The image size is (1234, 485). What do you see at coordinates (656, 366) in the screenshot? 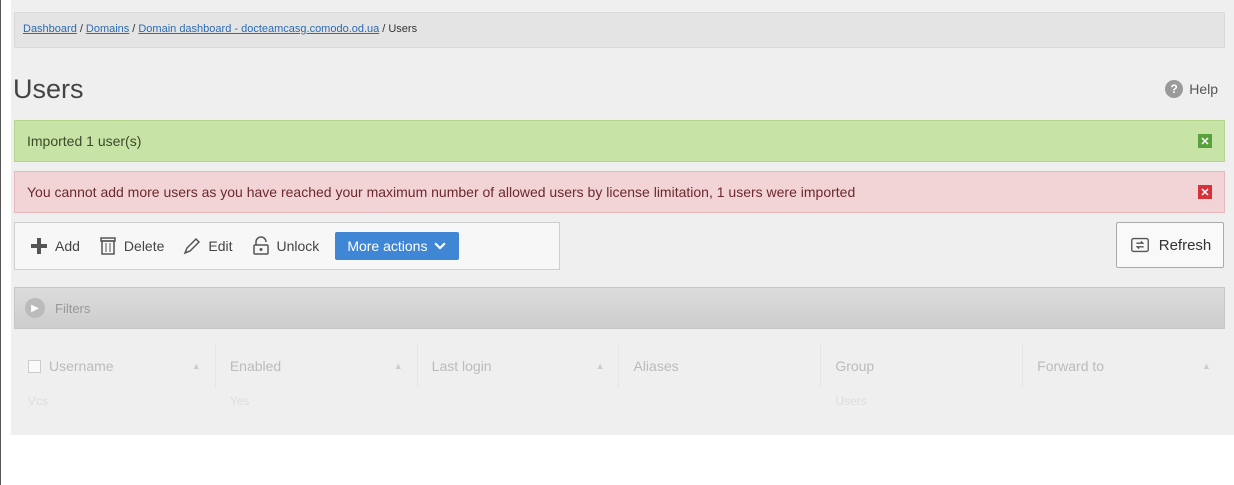
I see `column-label: Aliases` at bounding box center [656, 366].